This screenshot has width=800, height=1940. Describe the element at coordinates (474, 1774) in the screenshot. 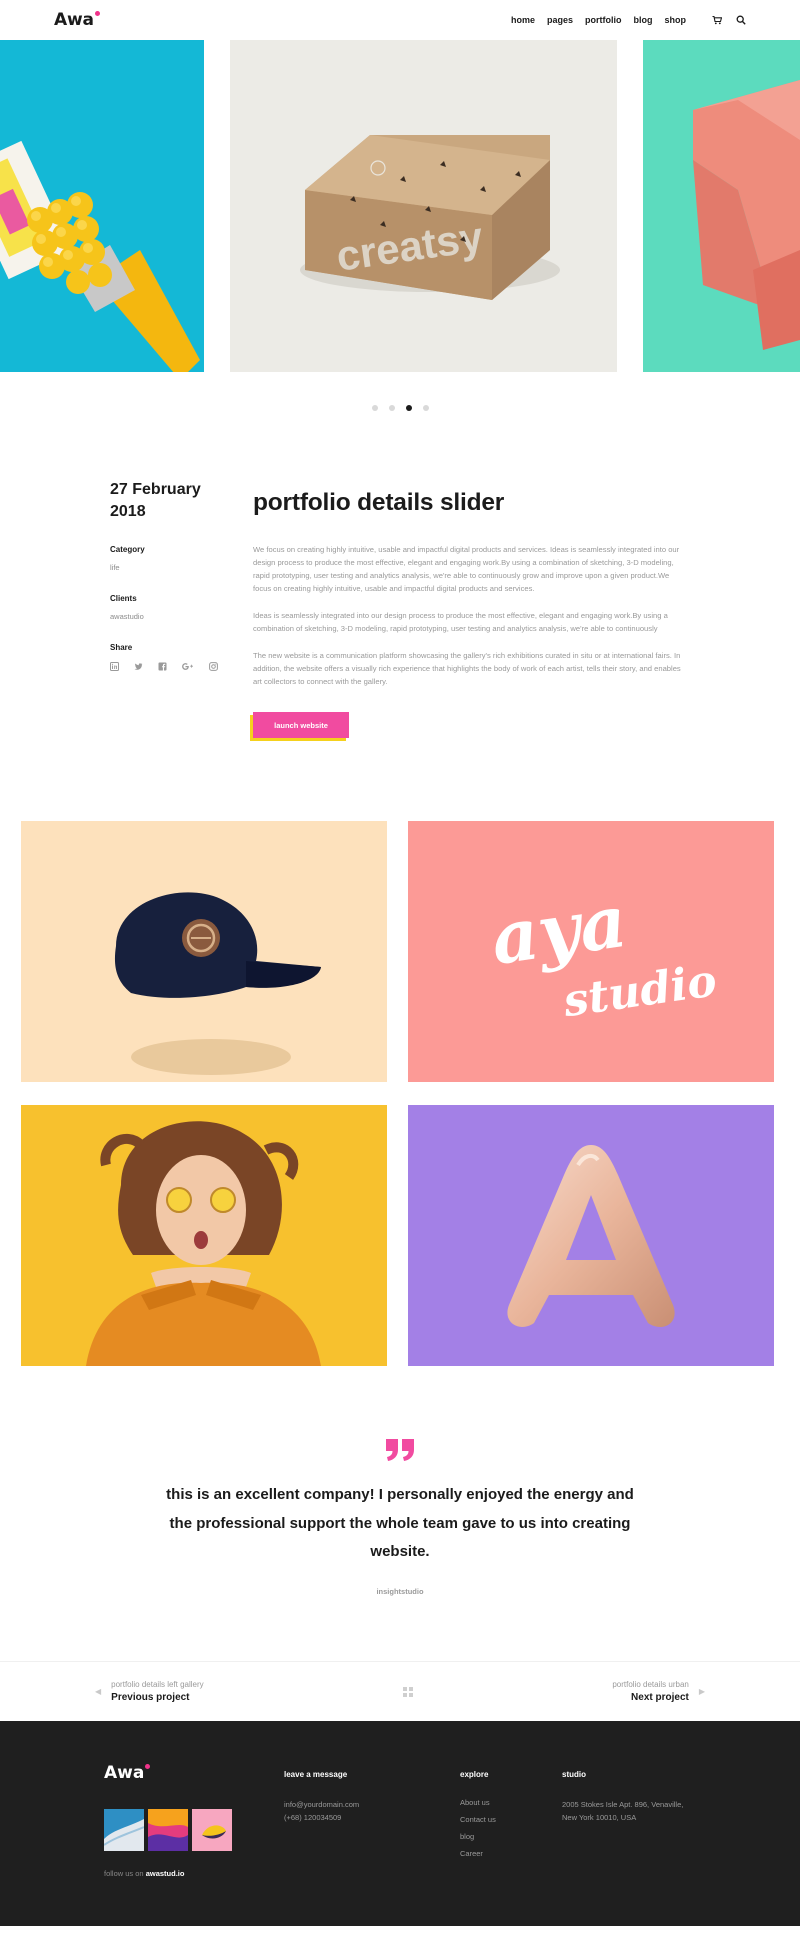

I see `footer-explore-title: explore` at that location.